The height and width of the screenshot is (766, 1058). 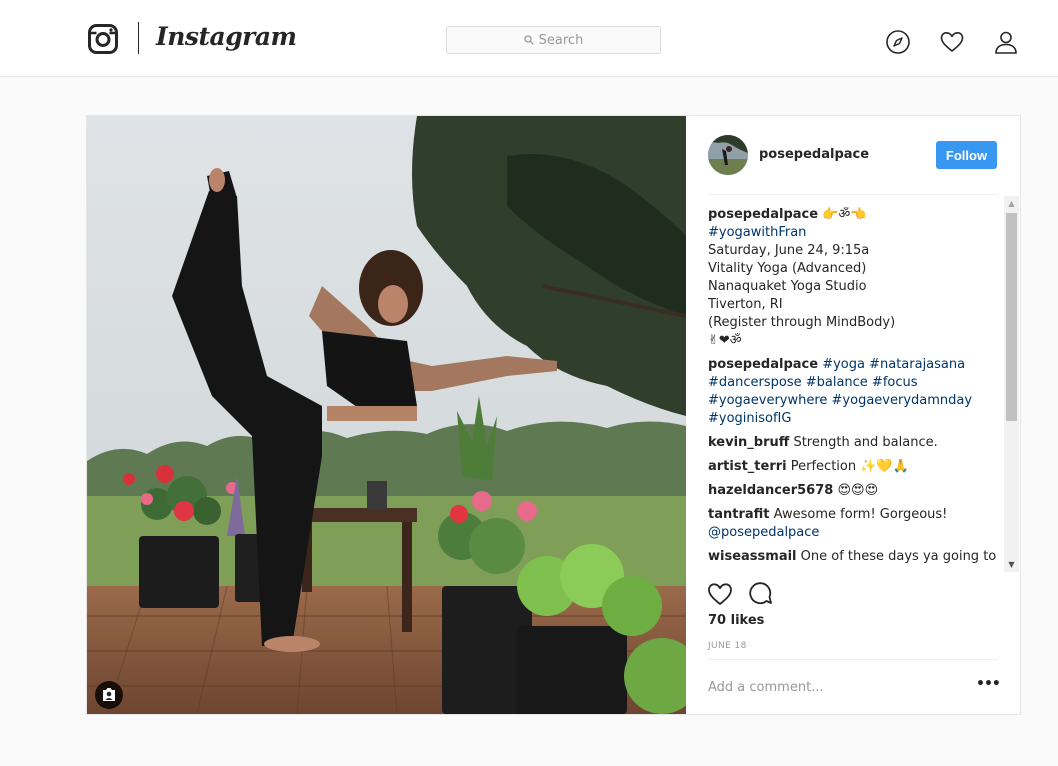 What do you see at coordinates (739, 514) in the screenshot?
I see `comment-username: tantrafit` at bounding box center [739, 514].